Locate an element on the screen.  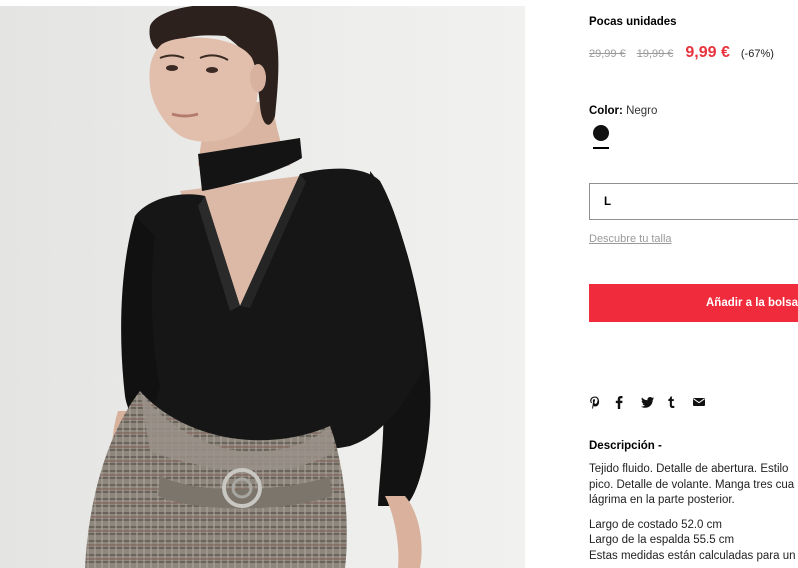
size-guide-link: Descubre tu talla is located at coordinates (630, 239).